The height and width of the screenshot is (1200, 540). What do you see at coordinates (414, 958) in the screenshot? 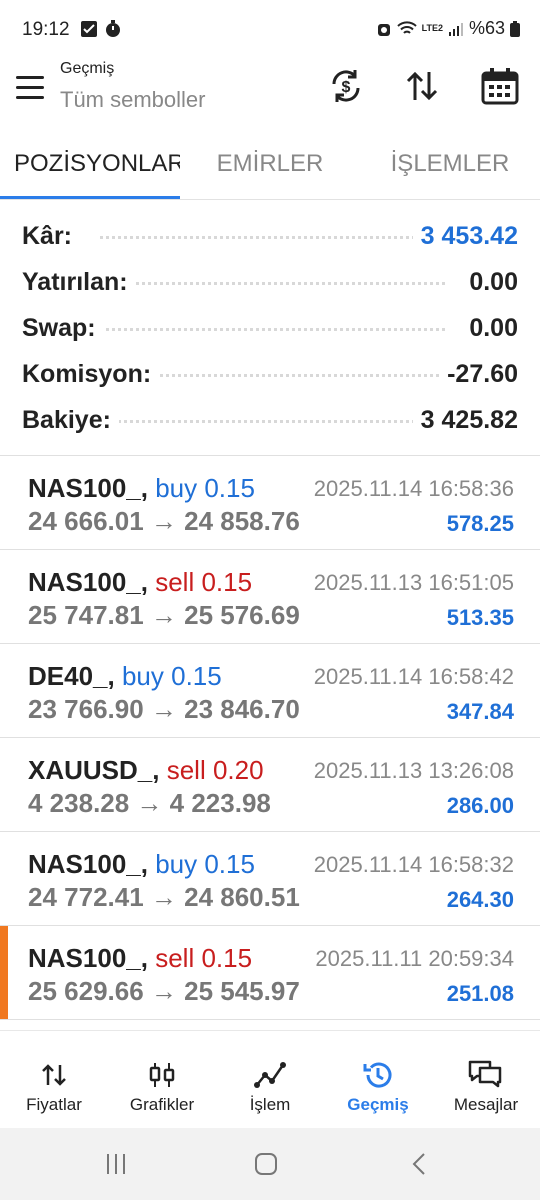
I see `deal-time: 2025.11.11 20:59:34` at bounding box center [414, 958].